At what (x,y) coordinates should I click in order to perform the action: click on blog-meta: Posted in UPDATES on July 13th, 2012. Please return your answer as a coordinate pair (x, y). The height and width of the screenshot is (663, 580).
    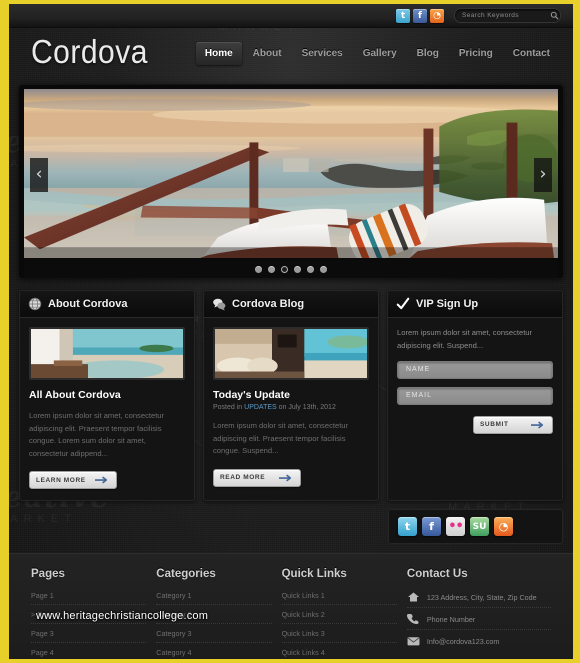
    Looking at the image, I should click on (291, 407).